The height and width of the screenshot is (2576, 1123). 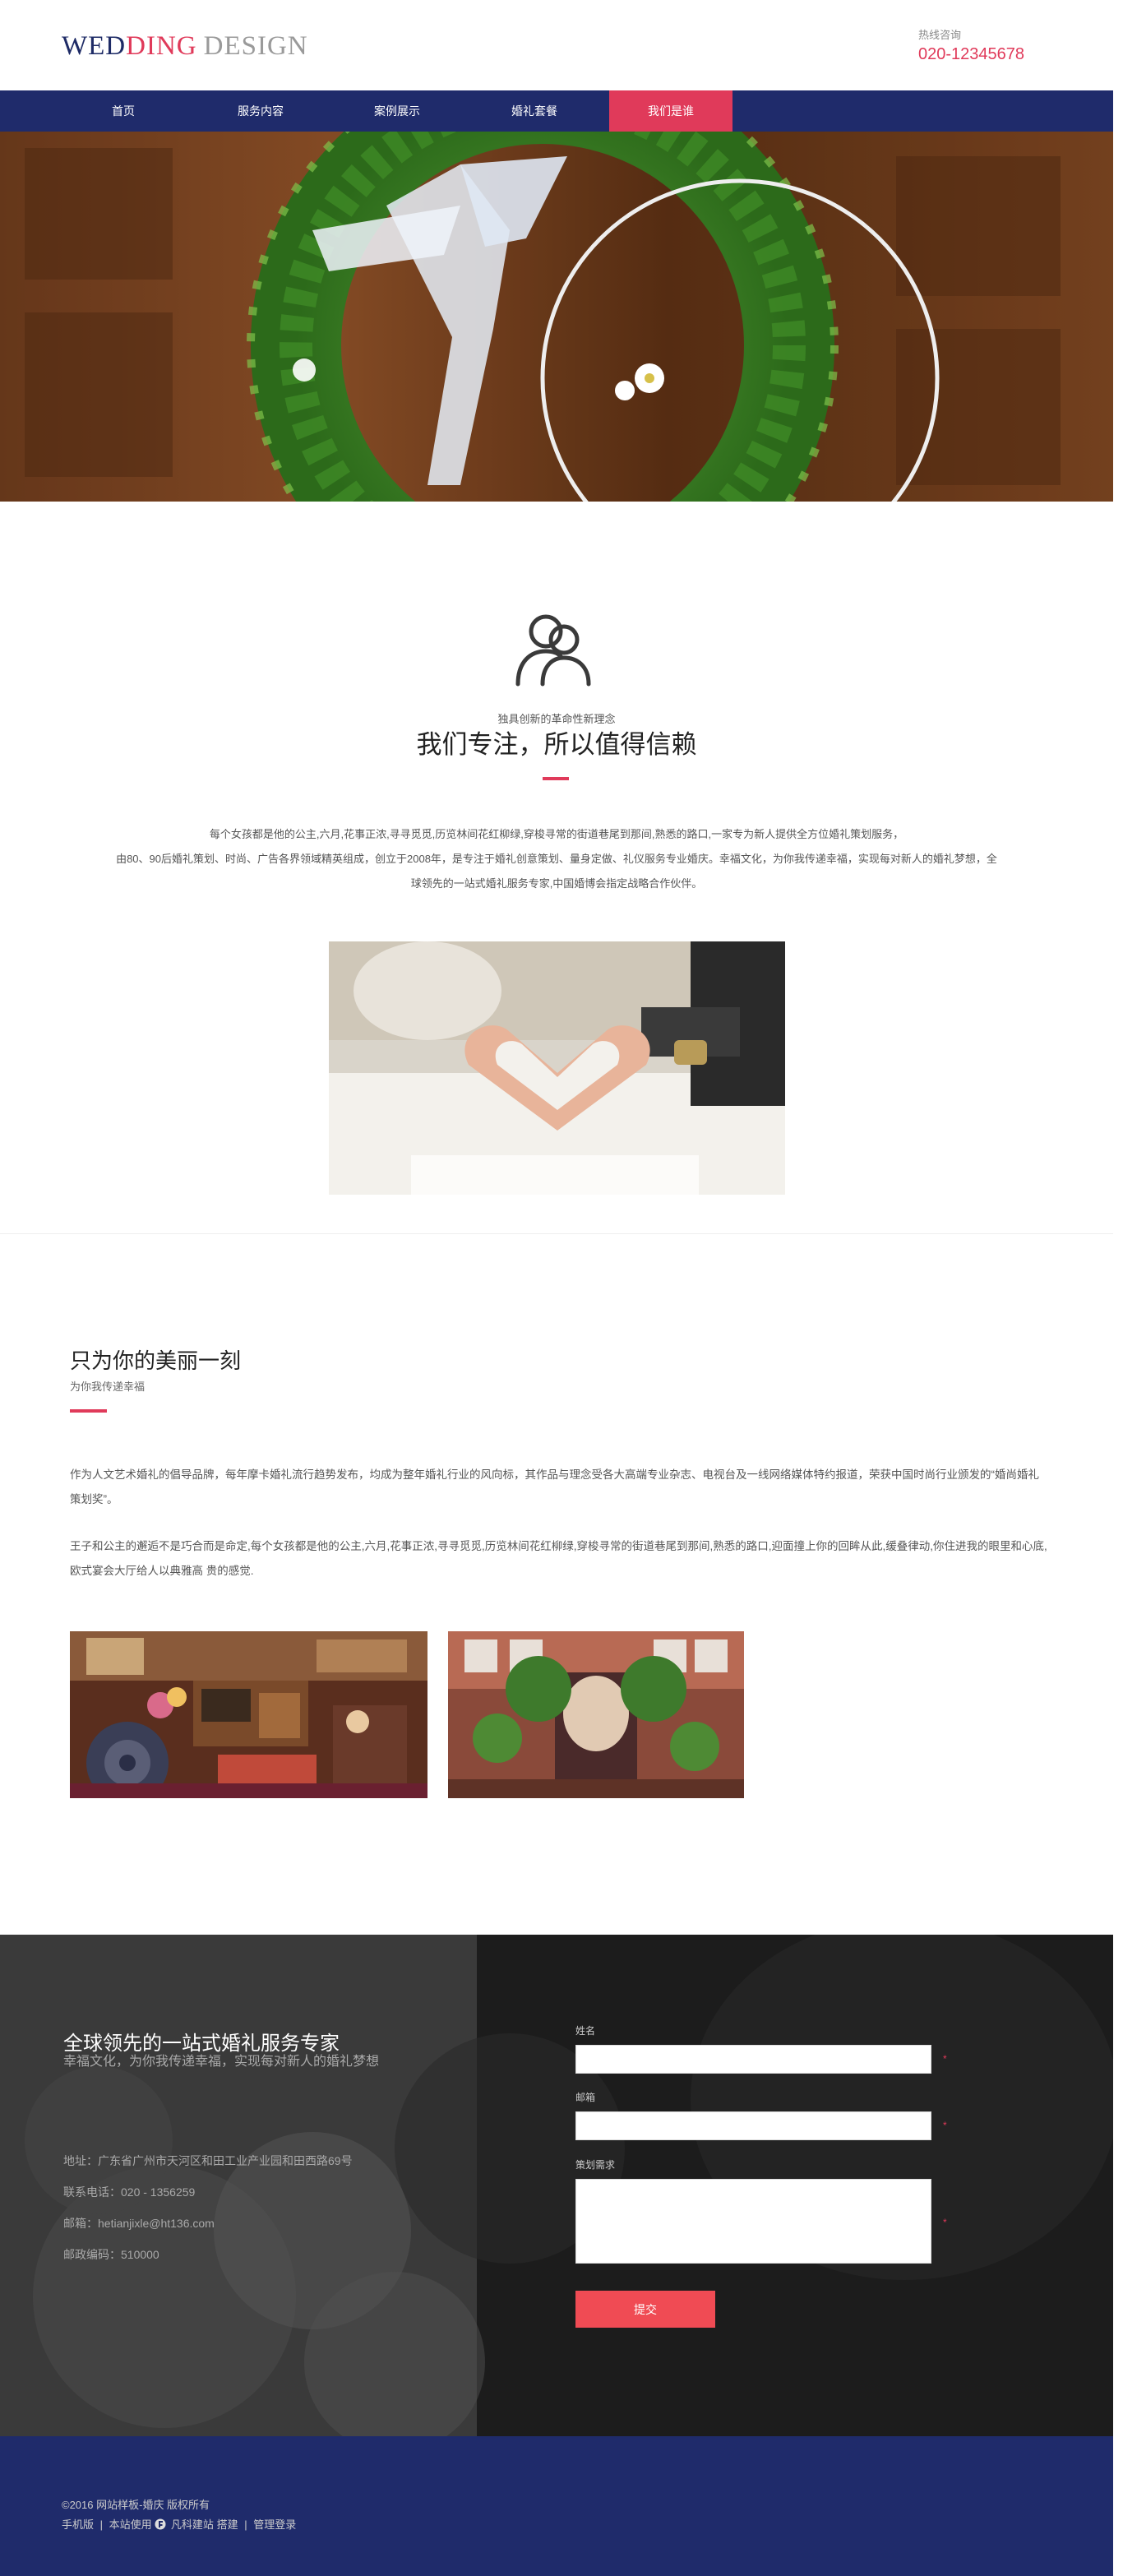 I want to click on mobile-version-link: 手机版, so click(x=78, y=2524).